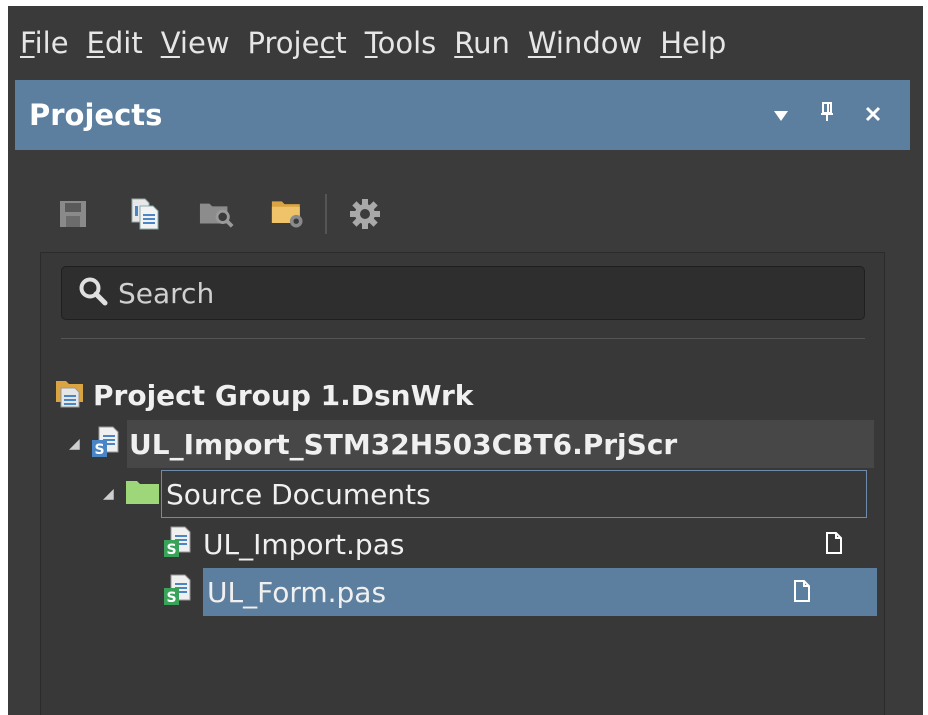 Image resolution: width=928 pixels, height=715 pixels. I want to click on menu-mnemonic: F, so click(27, 42).